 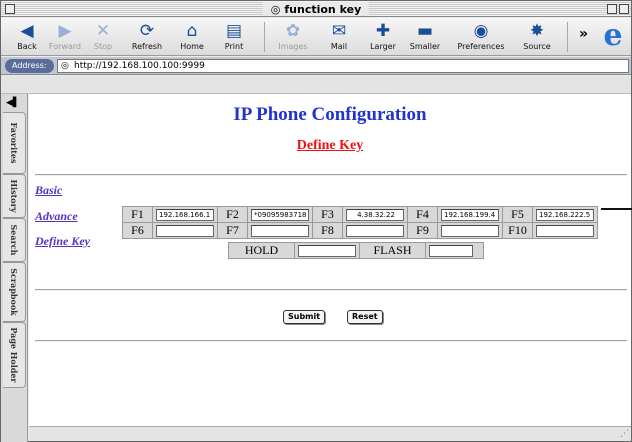 What do you see at coordinates (425, 31) in the screenshot?
I see `smaller-icon: ▬` at bounding box center [425, 31].